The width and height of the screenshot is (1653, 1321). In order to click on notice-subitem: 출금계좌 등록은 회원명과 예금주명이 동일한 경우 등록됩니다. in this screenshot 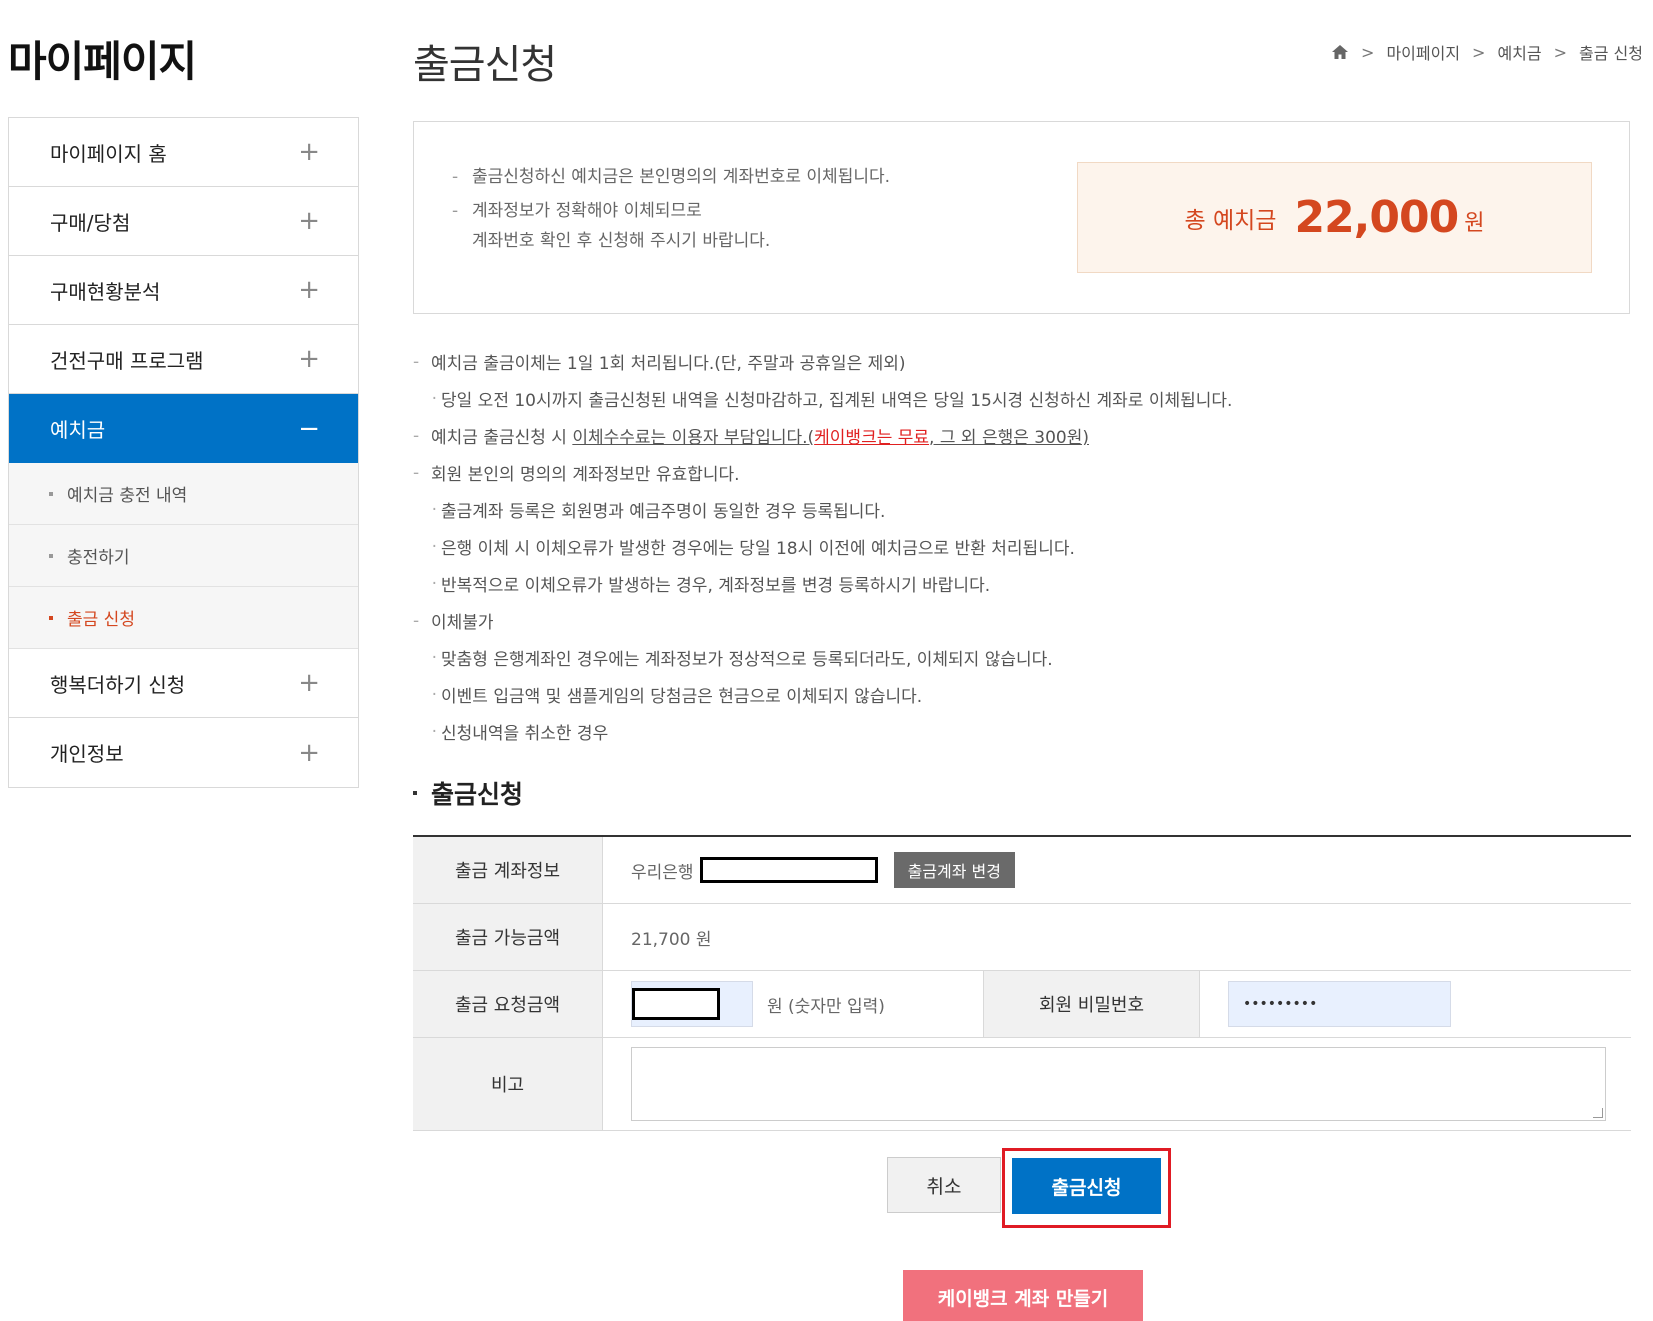, I will do `click(663, 512)`.